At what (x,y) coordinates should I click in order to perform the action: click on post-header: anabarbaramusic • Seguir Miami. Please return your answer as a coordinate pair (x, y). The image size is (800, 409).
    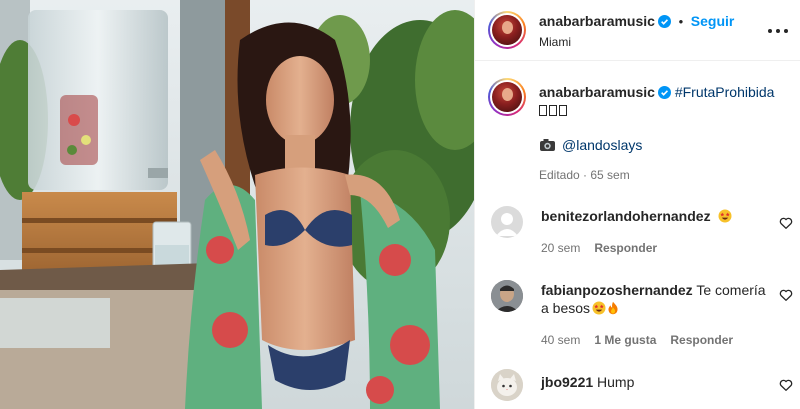
    Looking at the image, I should click on (637, 30).